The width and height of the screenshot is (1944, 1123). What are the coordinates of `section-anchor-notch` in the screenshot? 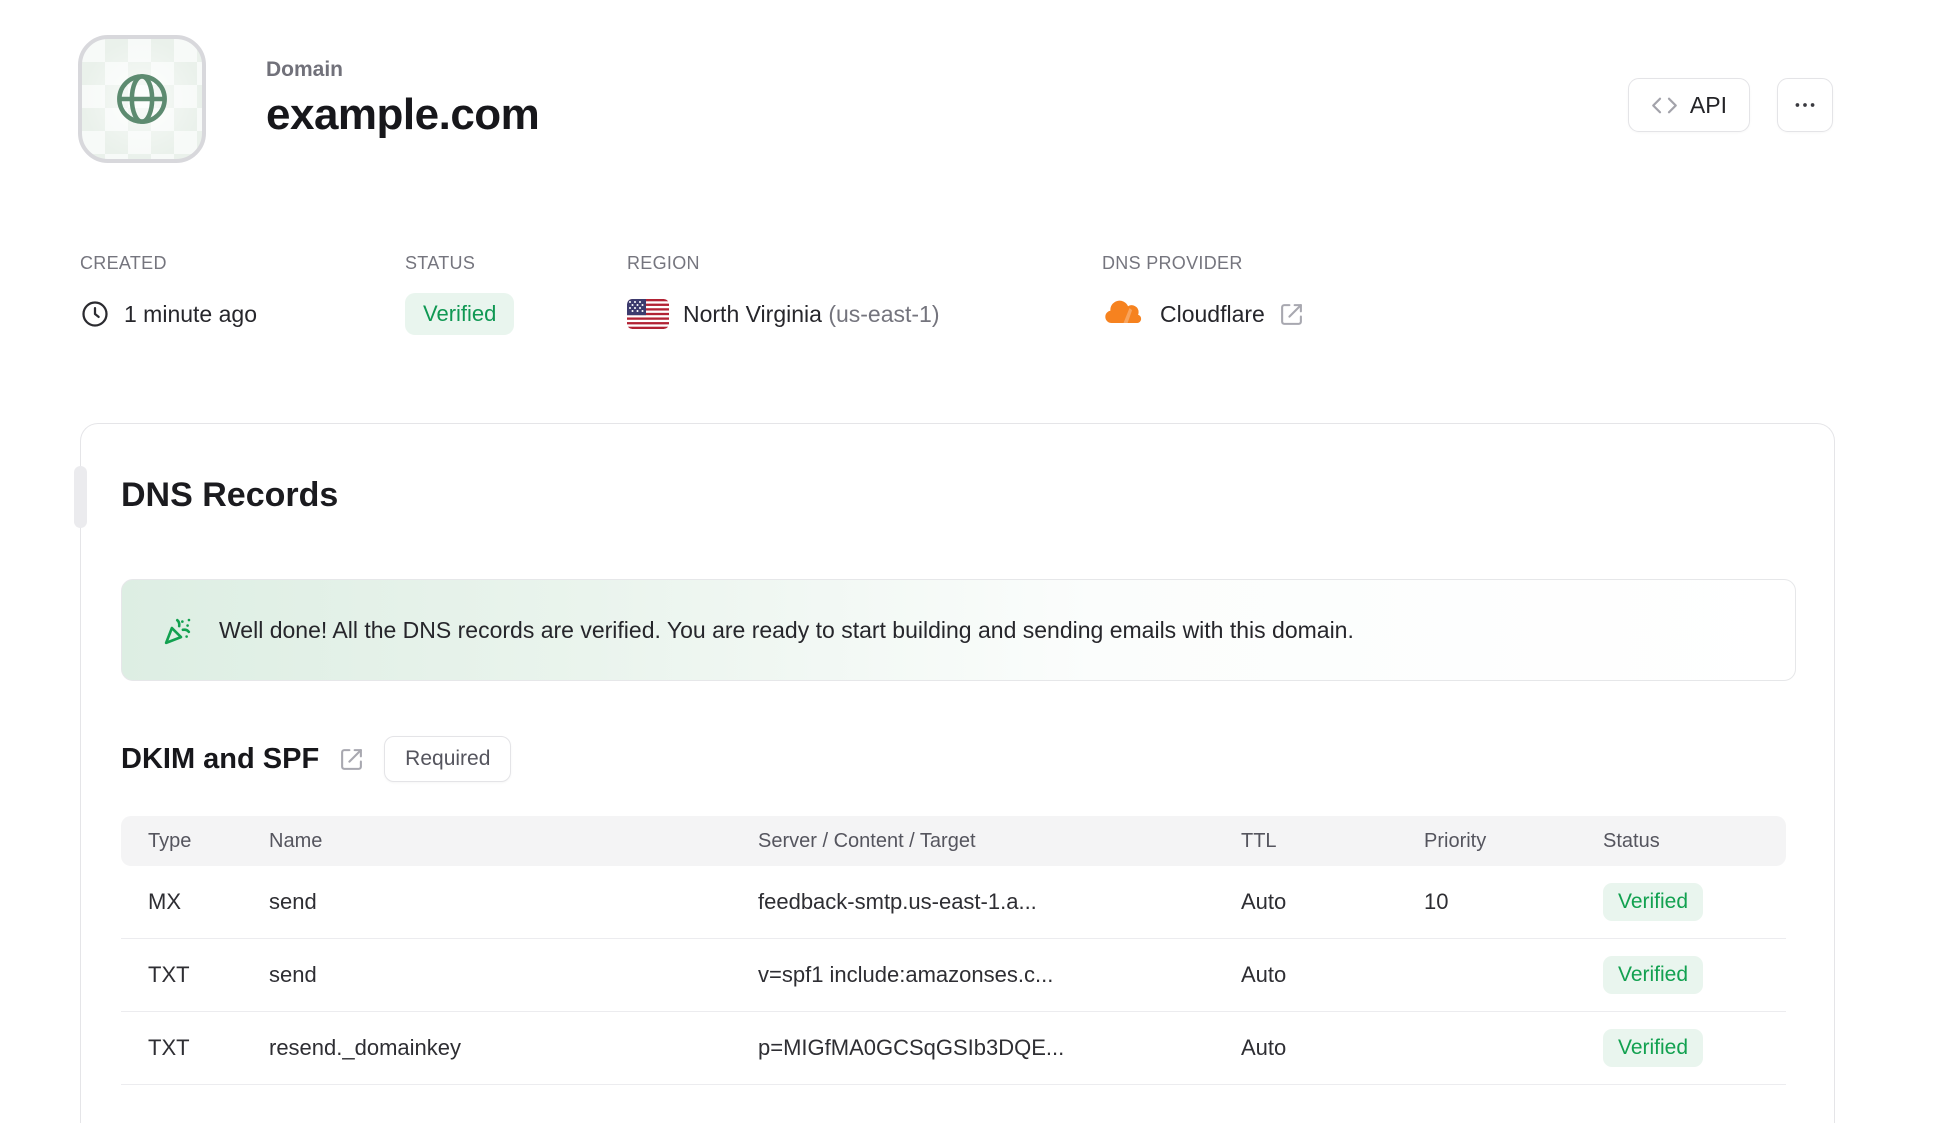 It's located at (80, 497).